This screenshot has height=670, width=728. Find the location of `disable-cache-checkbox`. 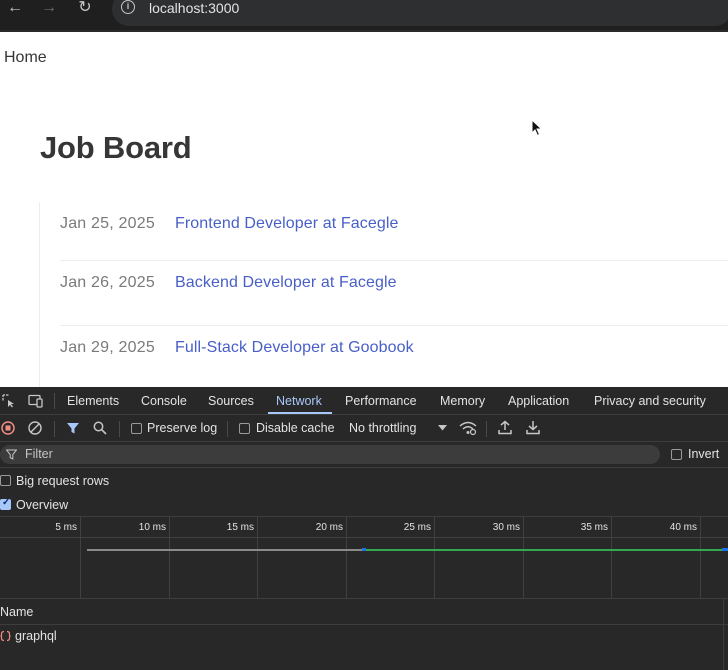

disable-cache-checkbox is located at coordinates (244, 428).